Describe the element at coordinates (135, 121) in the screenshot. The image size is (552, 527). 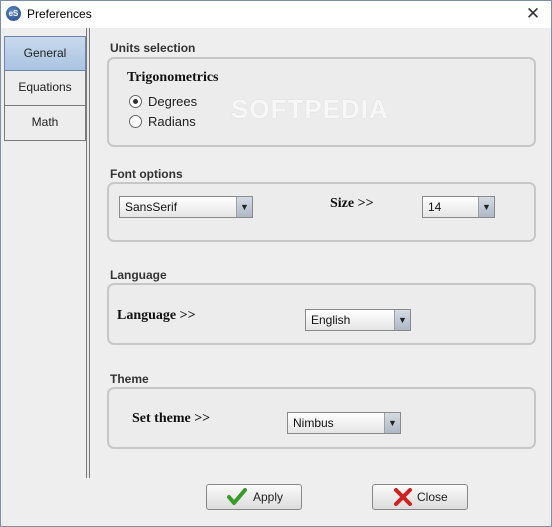
I see `radio-unchecked-icon` at that location.